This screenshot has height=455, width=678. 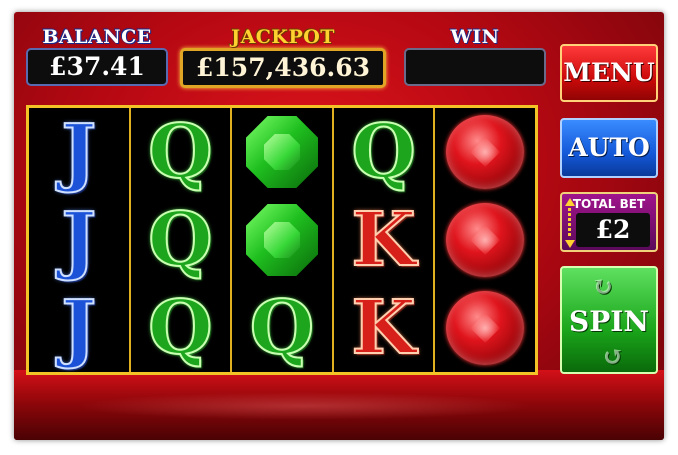 What do you see at coordinates (283, 68) in the screenshot?
I see `jackpot-value: £157,436.63` at bounding box center [283, 68].